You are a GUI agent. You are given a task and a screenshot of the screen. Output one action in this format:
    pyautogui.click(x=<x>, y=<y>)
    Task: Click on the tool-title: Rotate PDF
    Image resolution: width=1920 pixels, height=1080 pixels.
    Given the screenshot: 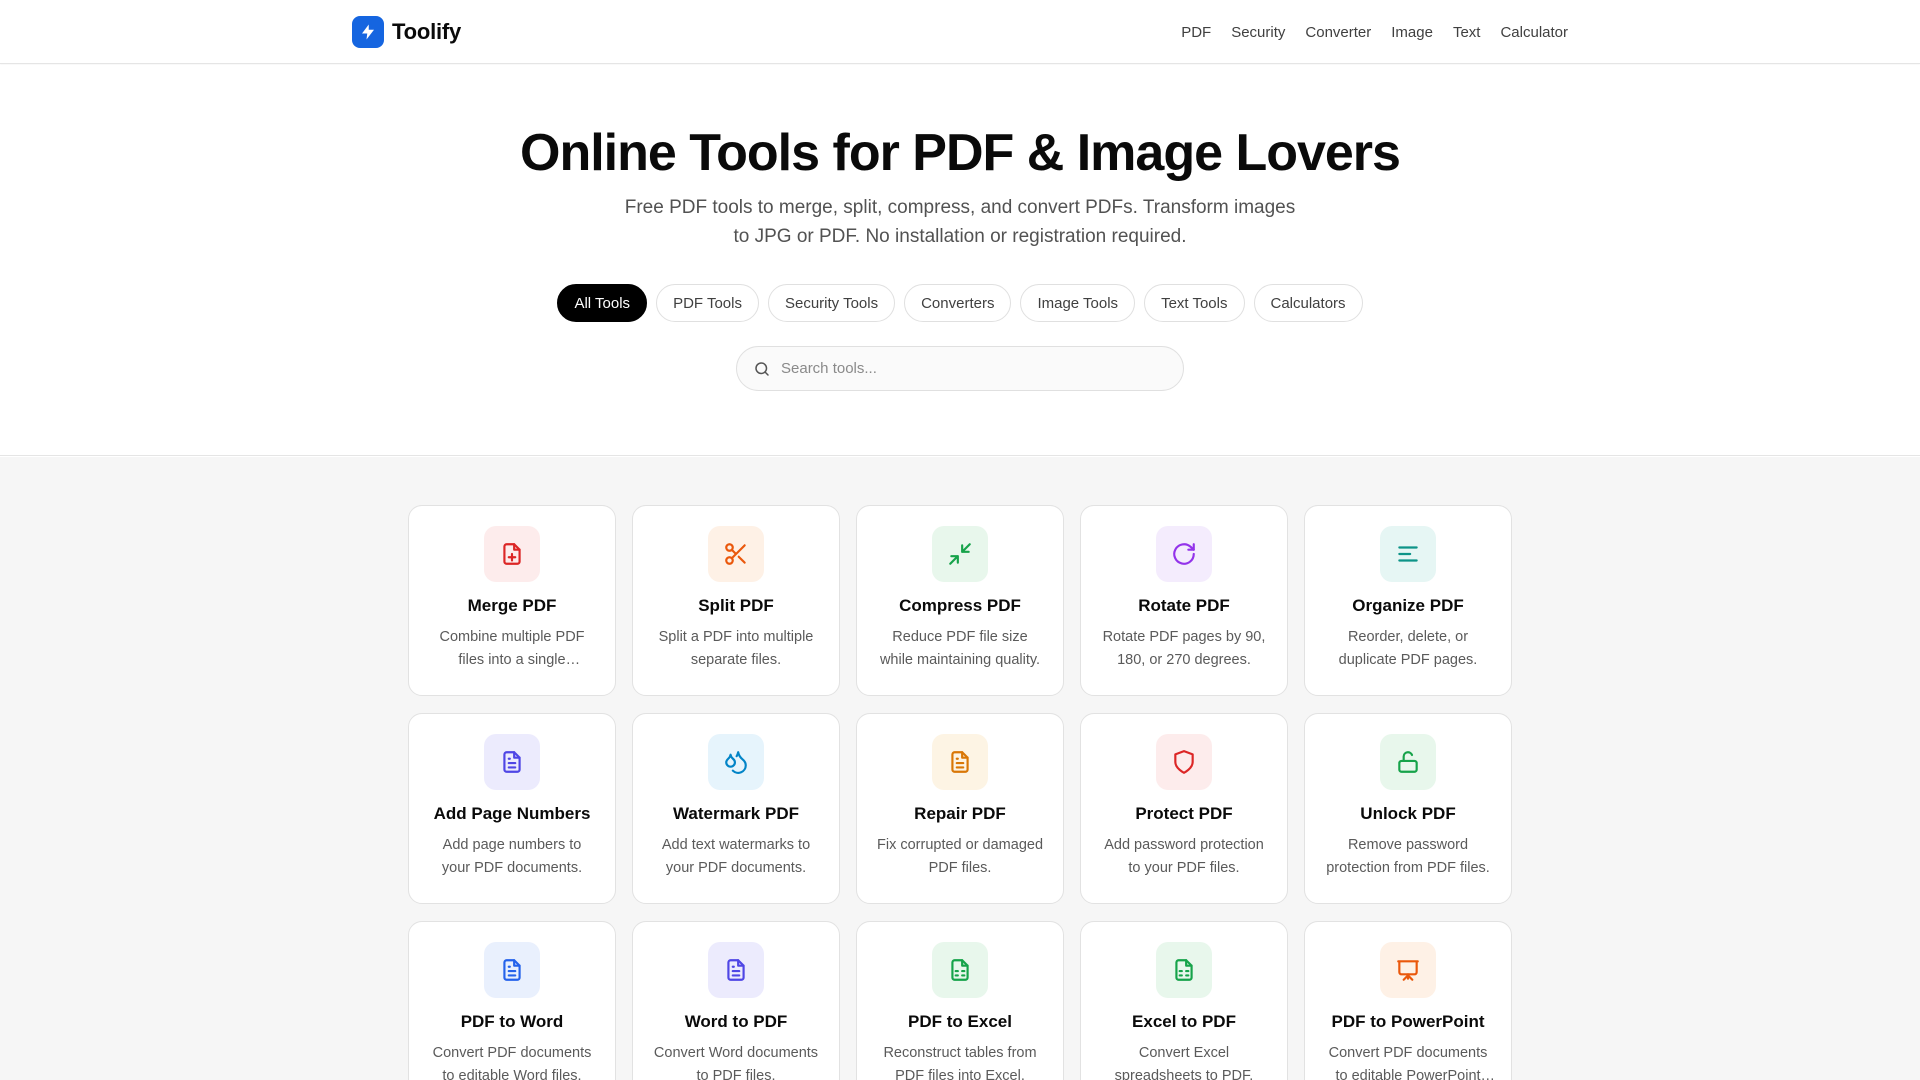 What is the action you would take?
    pyautogui.click(x=1184, y=605)
    